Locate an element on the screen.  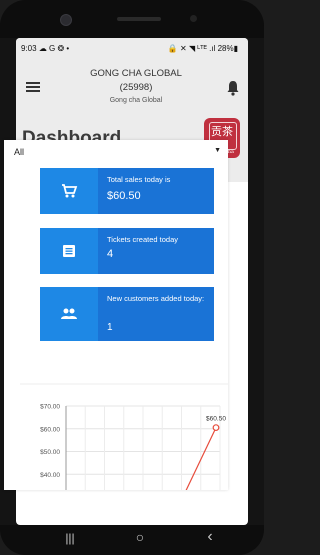
data-label: $60.50 is located at coordinates (216, 419).